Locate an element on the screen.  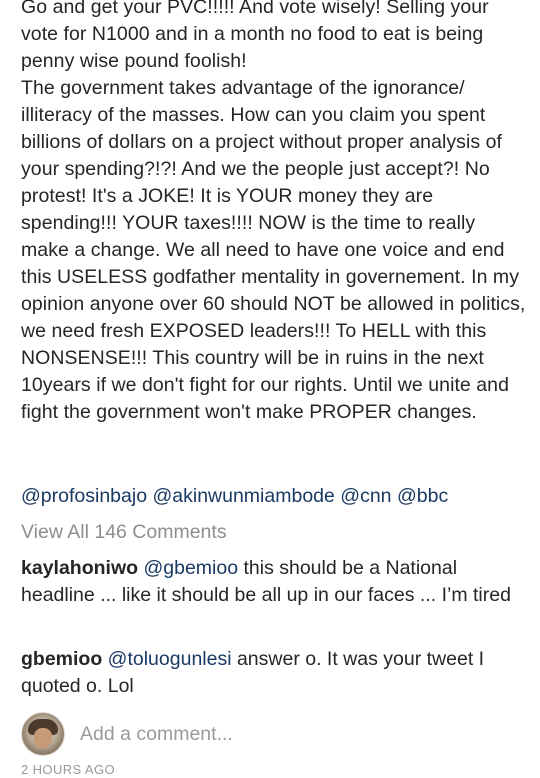
mention-link: @akinwunmiambode is located at coordinates (243, 496).